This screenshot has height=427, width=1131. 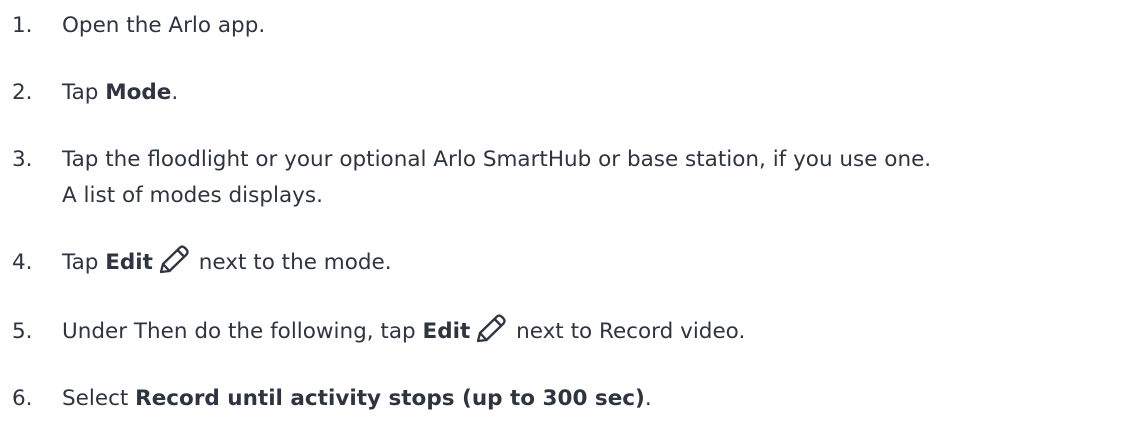 What do you see at coordinates (22, 159) in the screenshot?
I see `step-number: 3.` at bounding box center [22, 159].